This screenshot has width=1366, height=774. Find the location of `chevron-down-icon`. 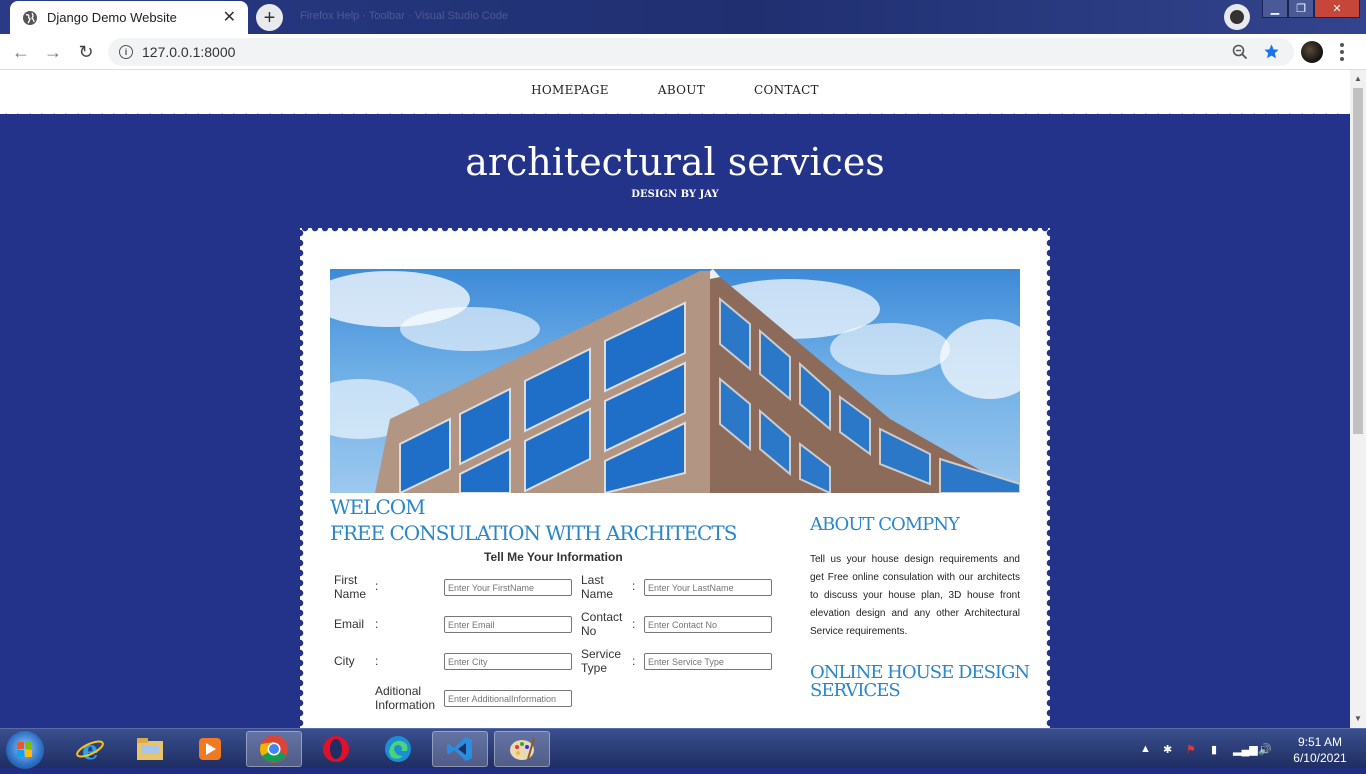

chevron-down-icon is located at coordinates (1237, 17).